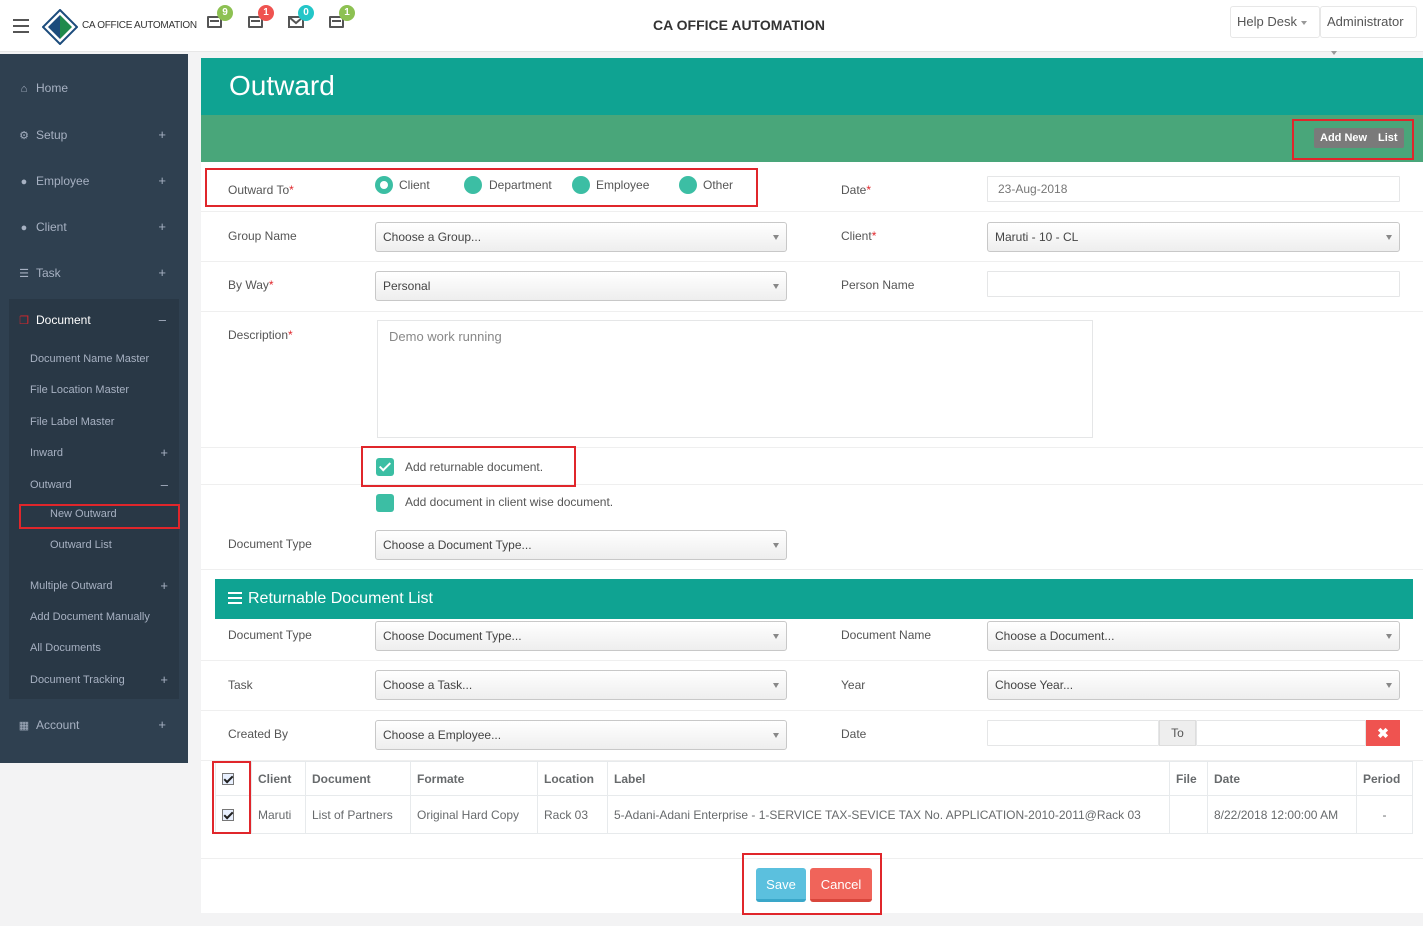 The height and width of the screenshot is (926, 1423). What do you see at coordinates (94, 725) in the screenshot?
I see `sidebar-item-account: ▦ Account +` at bounding box center [94, 725].